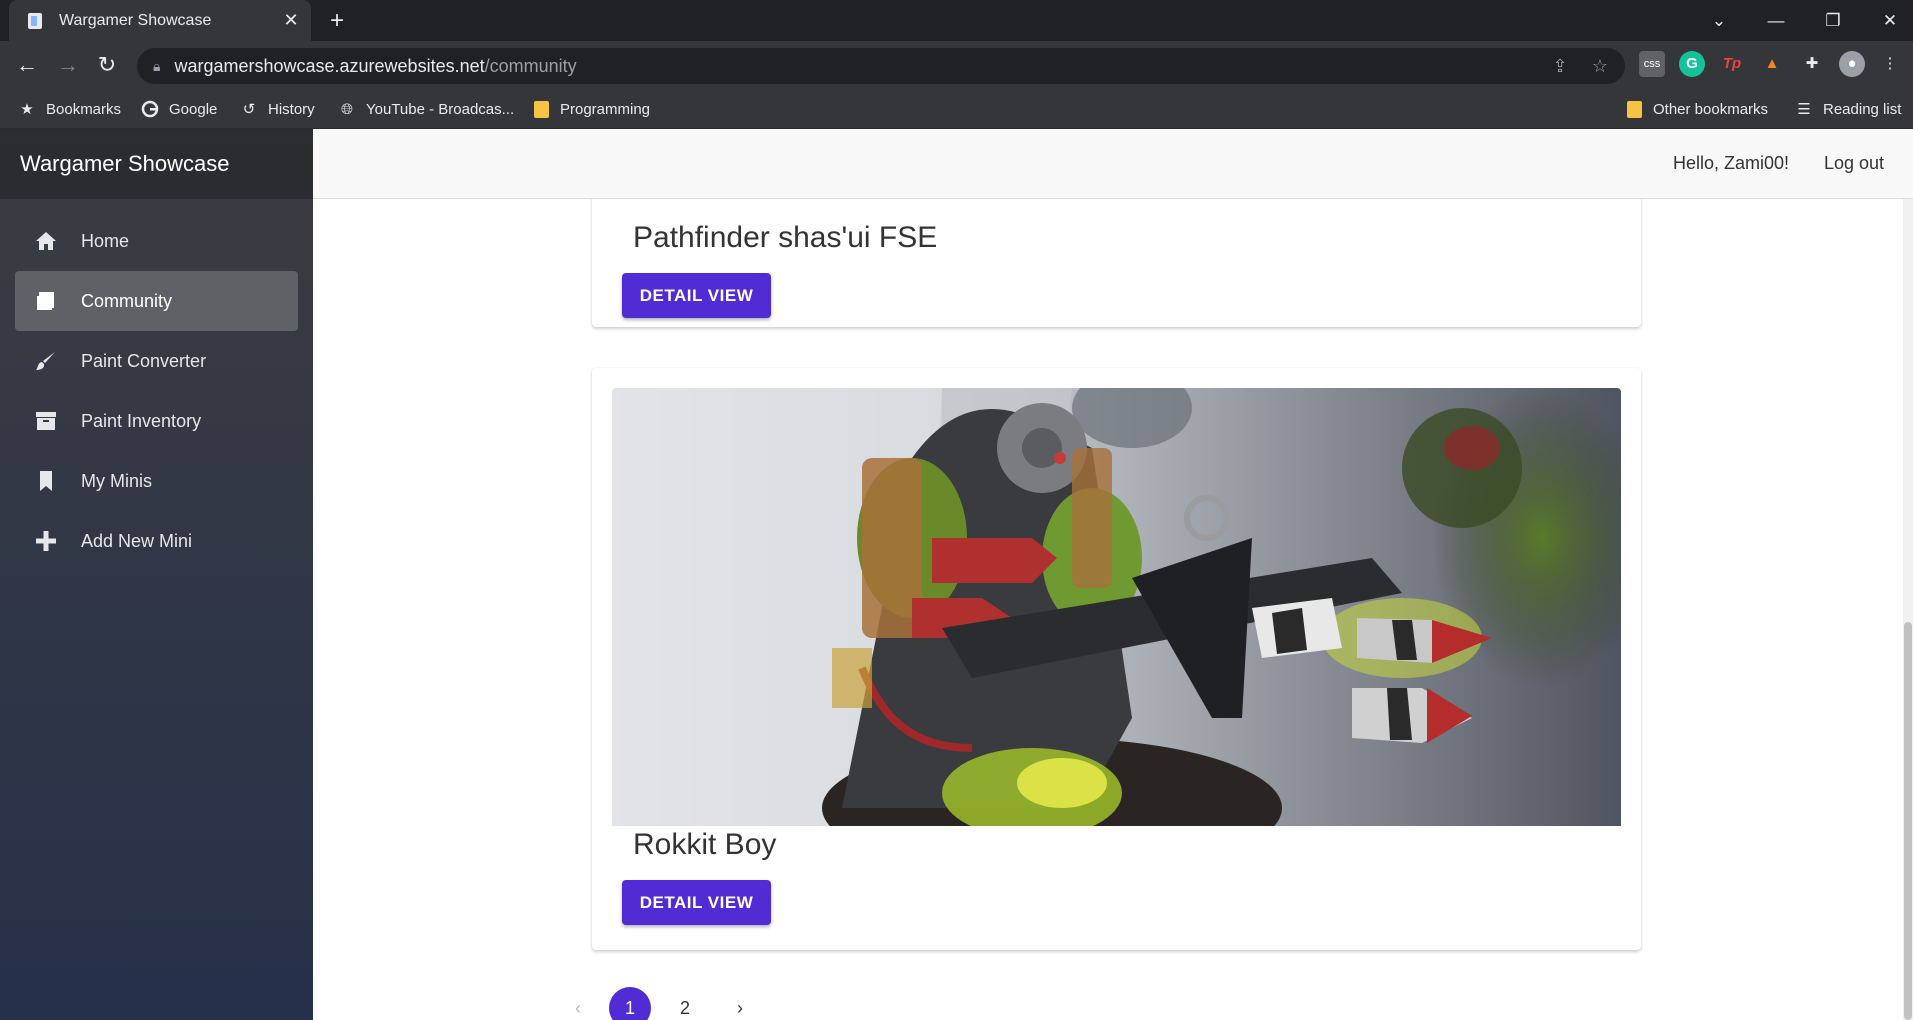 The width and height of the screenshot is (1913, 1020). Describe the element at coordinates (605, 109) in the screenshot. I see `bookmark-label: Programming` at that location.